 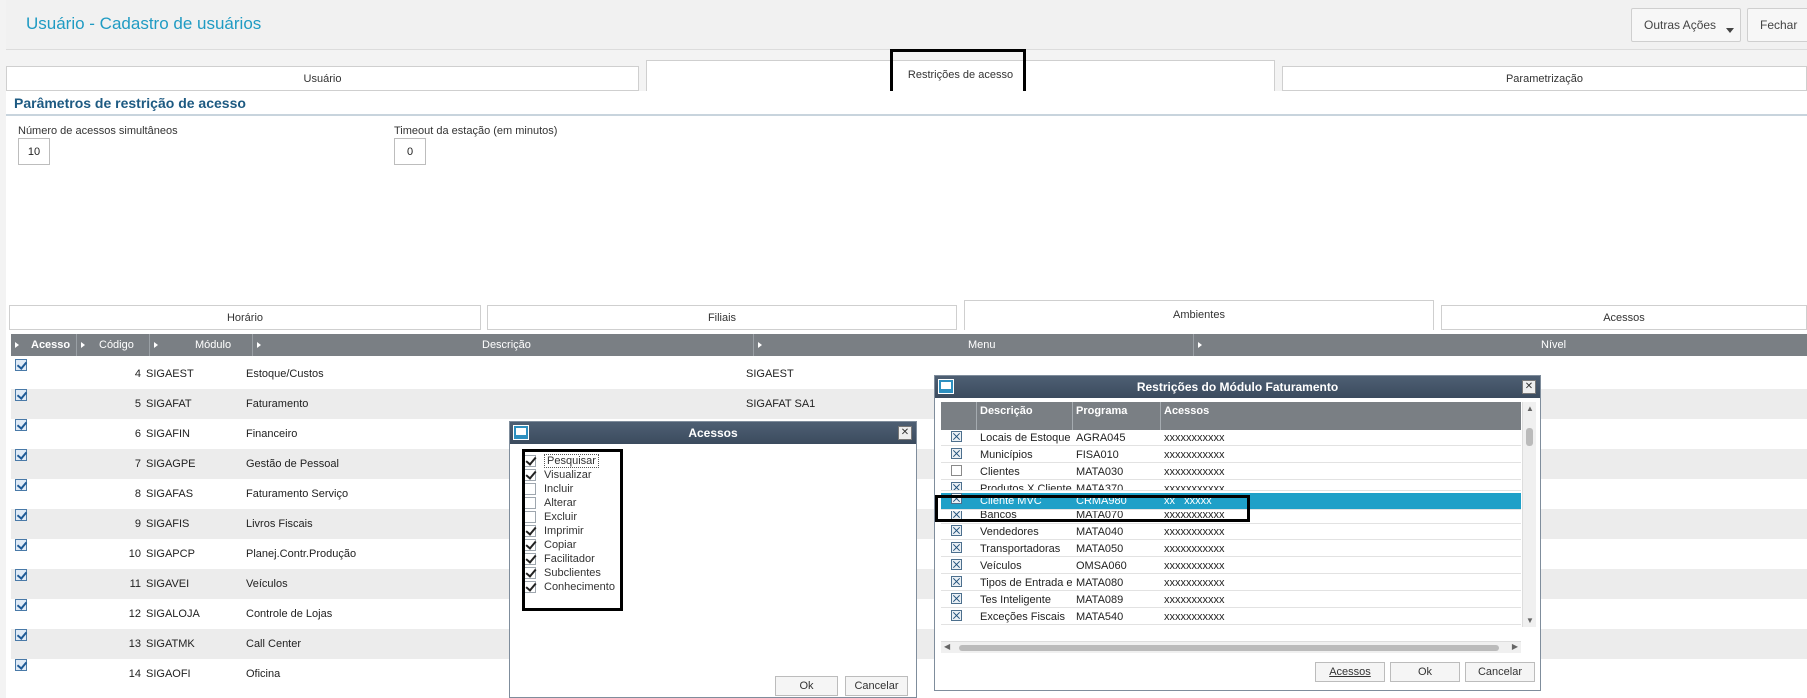 I want to click on horizontal-scrollbar: ◀ ▶, so click(x=1231, y=647).